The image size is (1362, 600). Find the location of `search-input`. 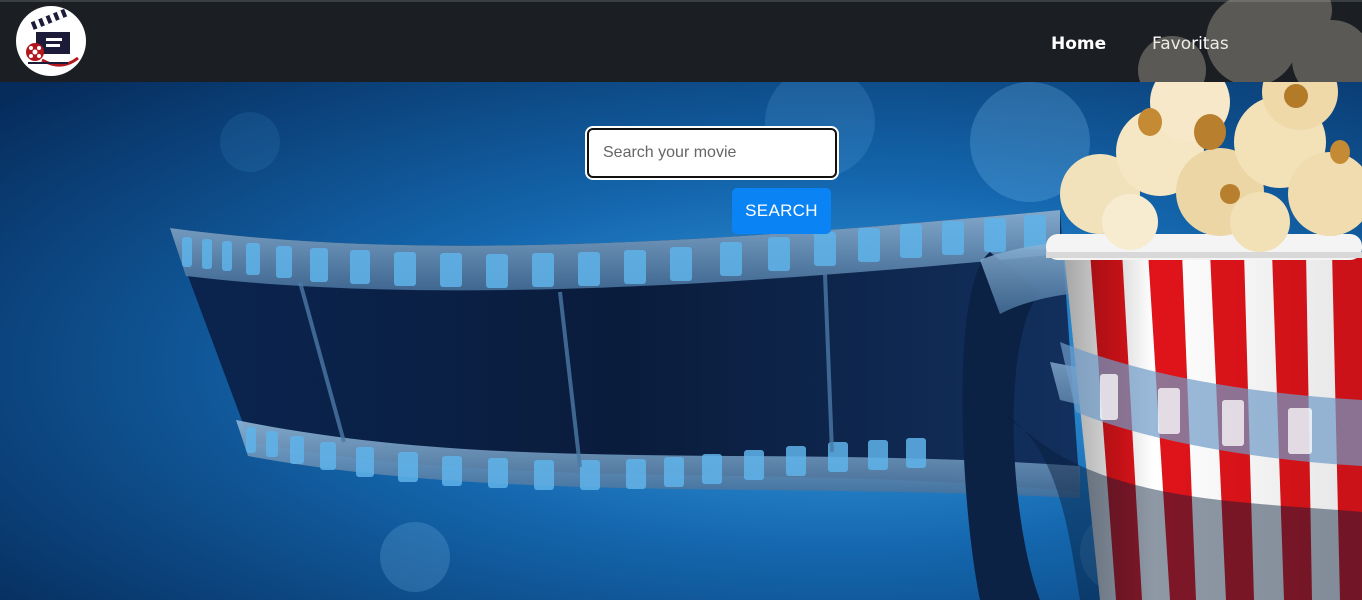

search-input is located at coordinates (712, 153).